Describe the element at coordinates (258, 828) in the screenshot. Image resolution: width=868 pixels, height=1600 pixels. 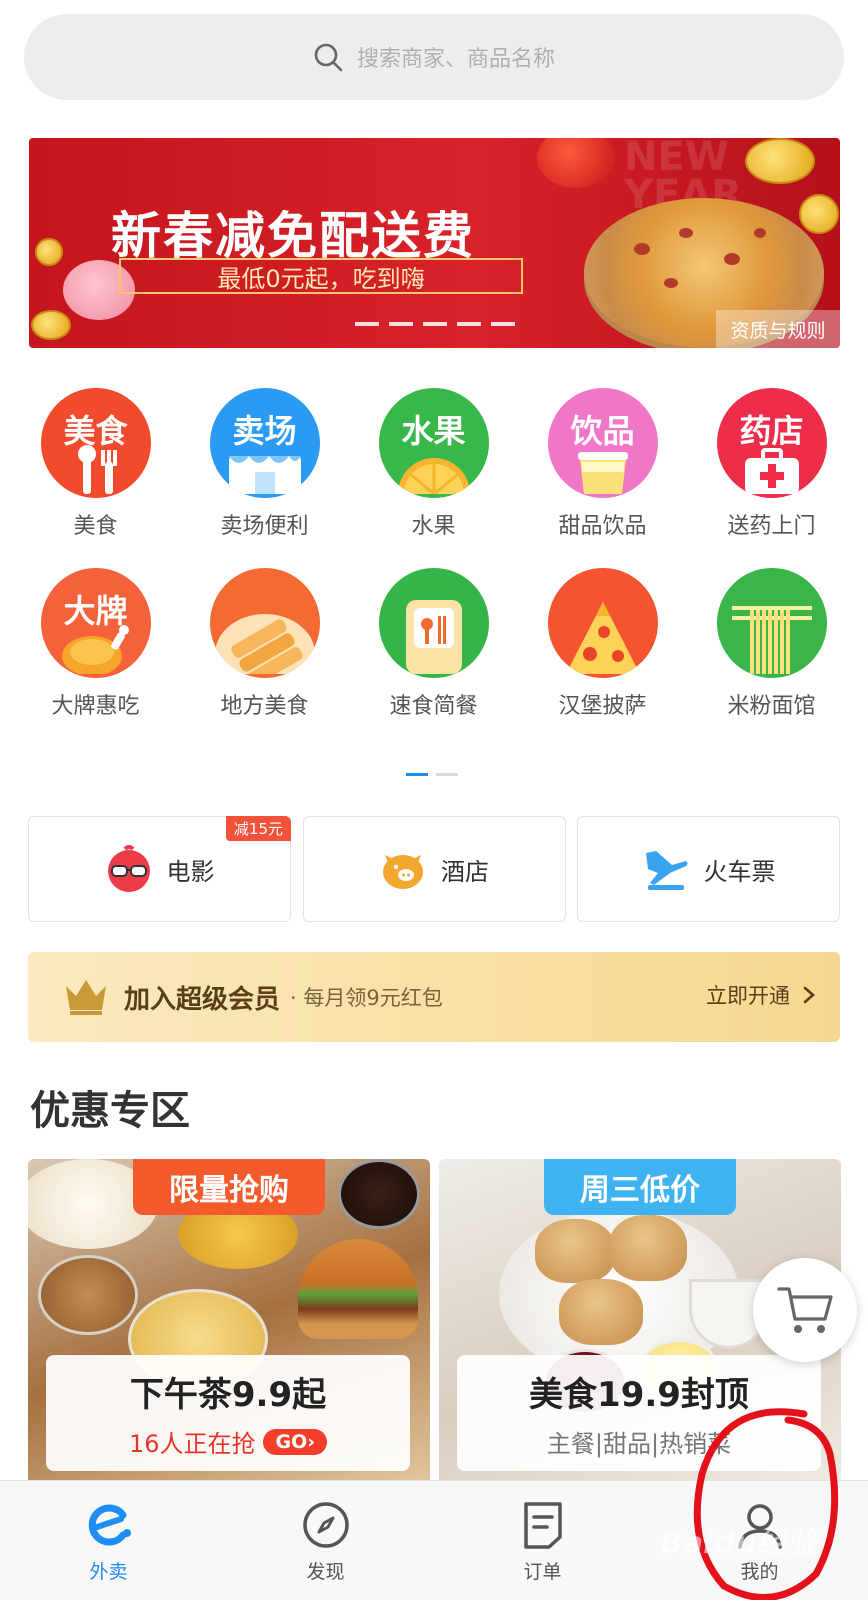
I see `discount-badge: 减15元` at that location.